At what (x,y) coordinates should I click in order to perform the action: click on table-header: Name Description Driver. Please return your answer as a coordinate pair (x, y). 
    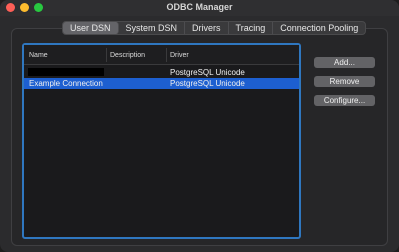
    Looking at the image, I should click on (161, 55).